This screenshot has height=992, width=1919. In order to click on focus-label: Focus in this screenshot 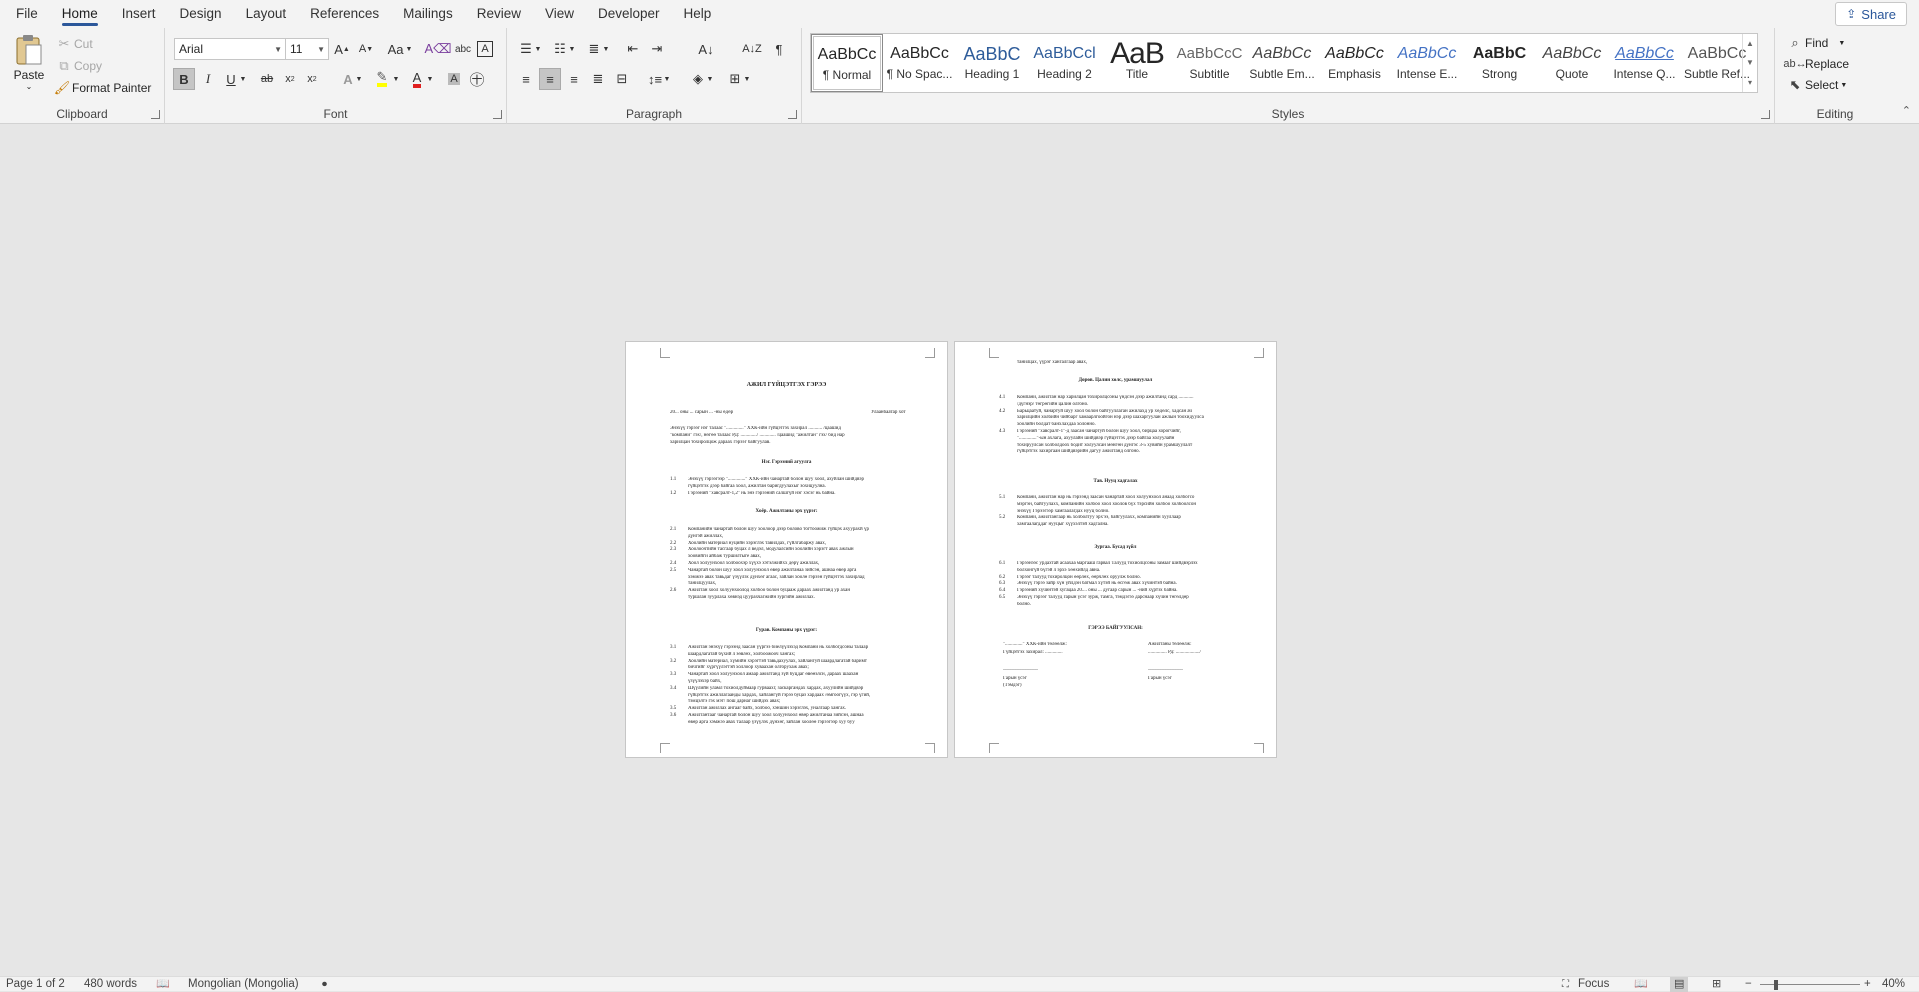, I will do `click(1593, 984)`.